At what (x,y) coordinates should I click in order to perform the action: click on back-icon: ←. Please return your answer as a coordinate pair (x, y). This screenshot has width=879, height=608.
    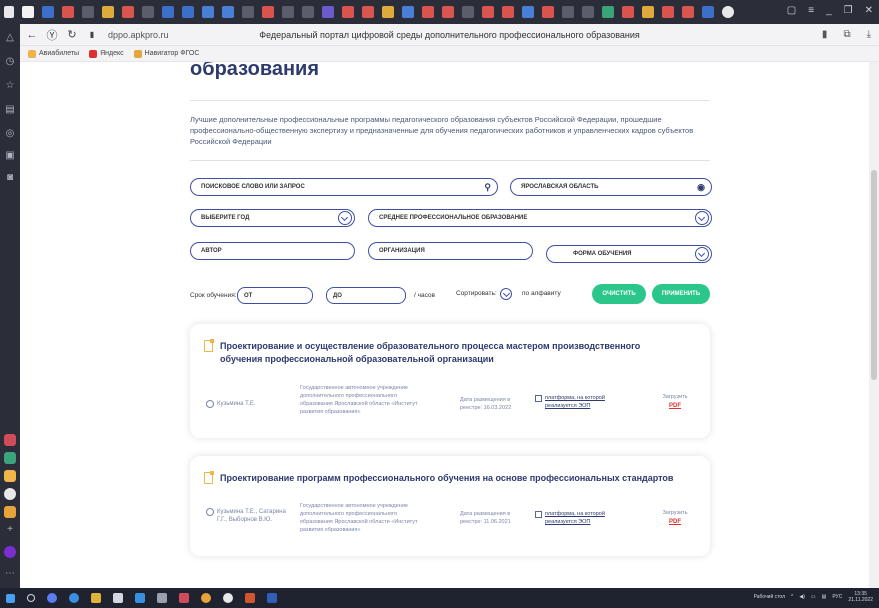
    Looking at the image, I should click on (32, 35).